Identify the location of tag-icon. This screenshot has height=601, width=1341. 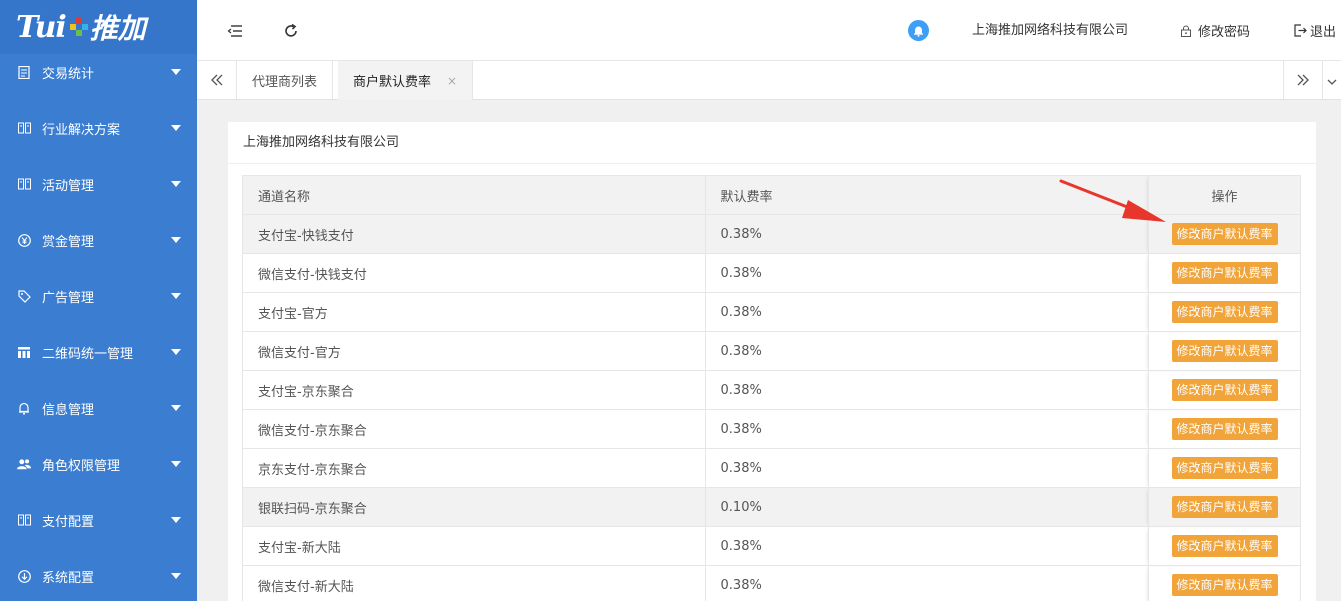
(24, 296).